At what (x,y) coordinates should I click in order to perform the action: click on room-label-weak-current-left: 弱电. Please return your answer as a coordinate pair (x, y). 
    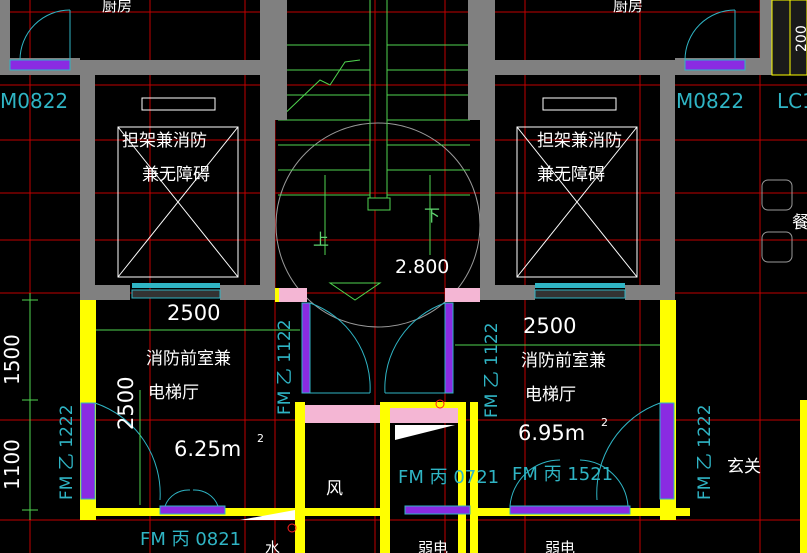
    Looking at the image, I should click on (433, 546).